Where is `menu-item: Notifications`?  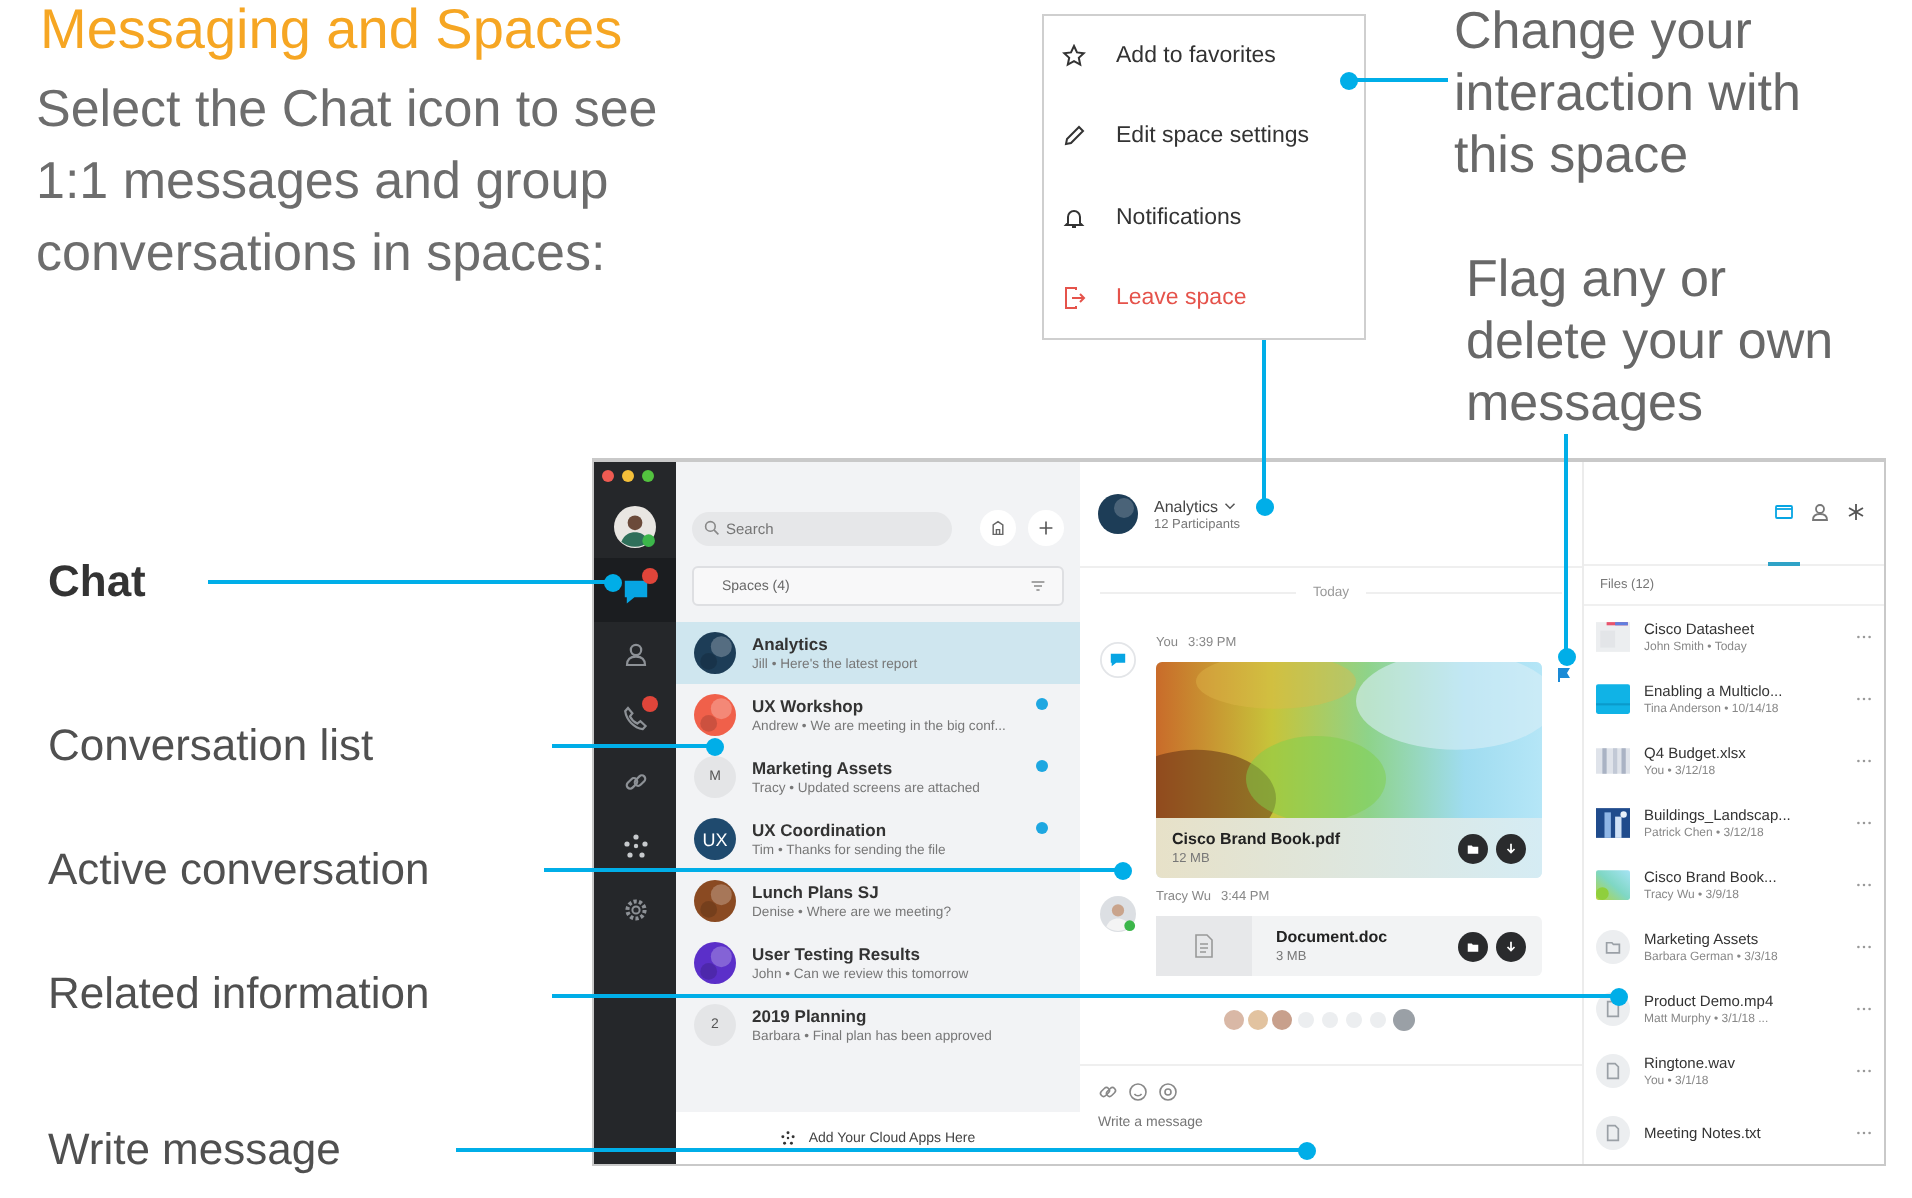 menu-item: Notifications is located at coordinates (1204, 217).